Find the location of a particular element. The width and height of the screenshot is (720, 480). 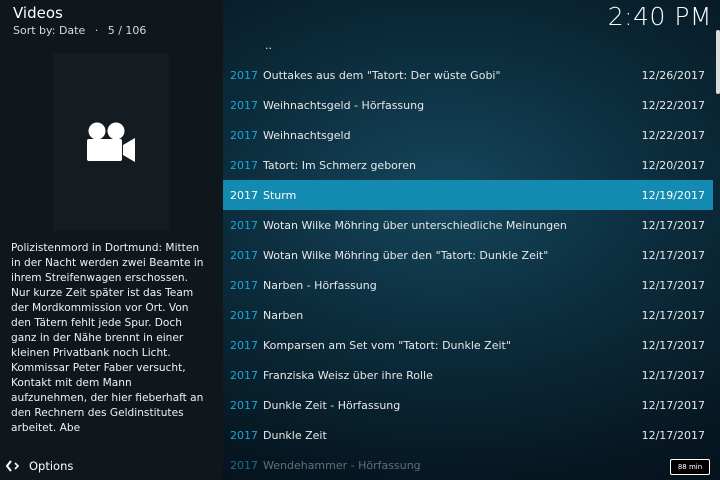

scrollbar is located at coordinates (718, 62).